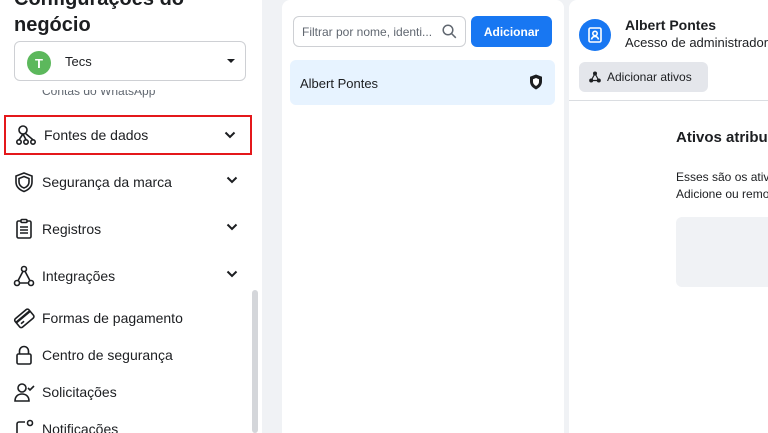 The height and width of the screenshot is (433, 768). I want to click on user-name: Albert Pontes, so click(671, 25).